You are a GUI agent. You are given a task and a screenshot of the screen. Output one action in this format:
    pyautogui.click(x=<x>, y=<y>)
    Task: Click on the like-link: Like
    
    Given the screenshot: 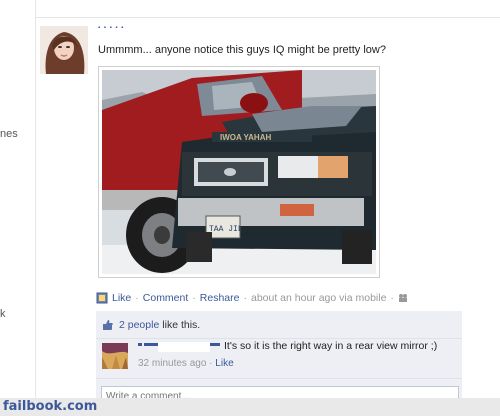 What is the action you would take?
    pyautogui.click(x=121, y=298)
    